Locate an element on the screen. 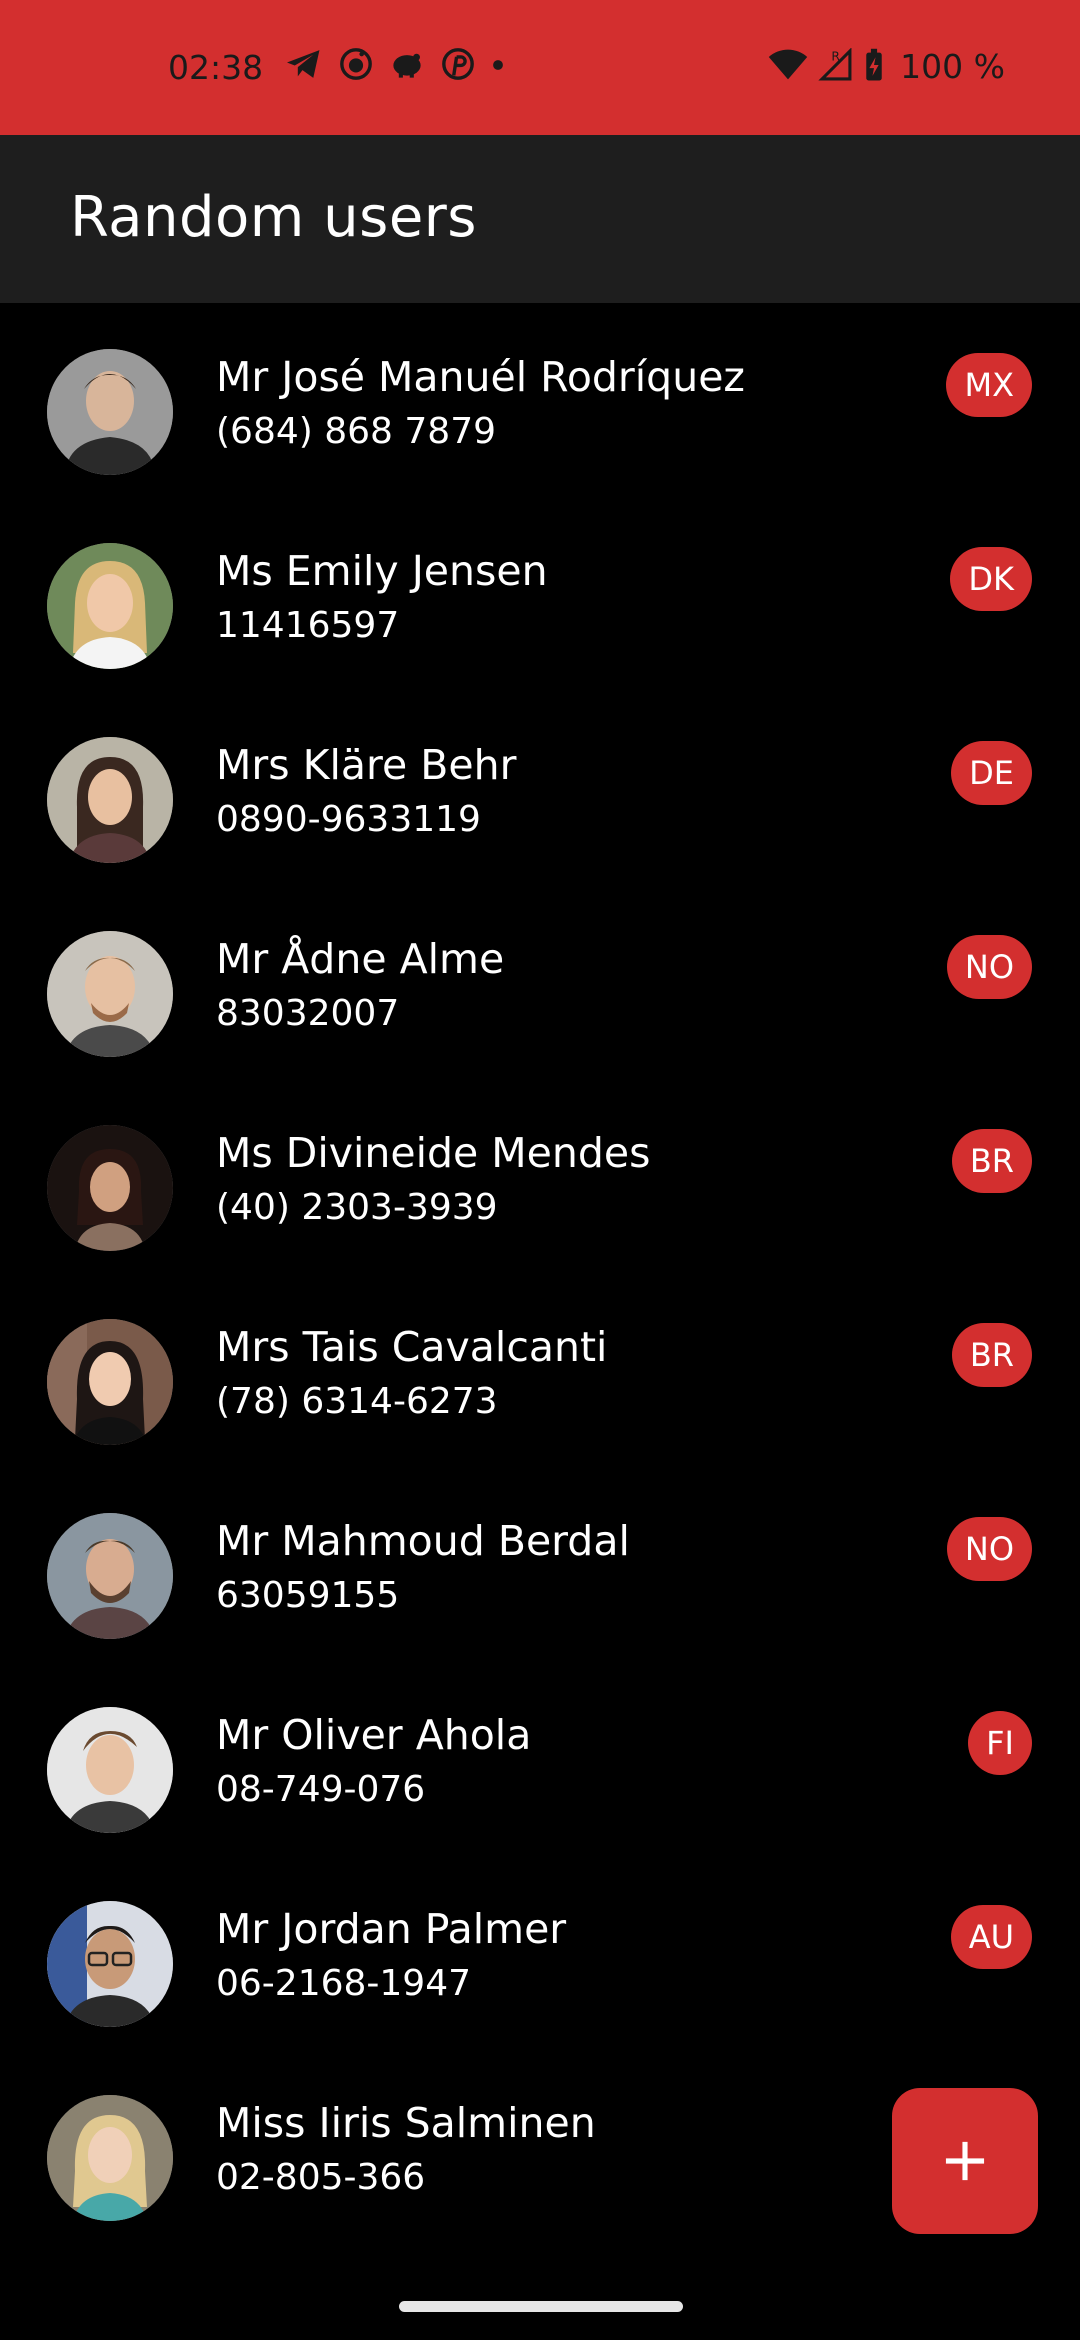 Image resolution: width=1080 pixels, height=2340 pixels. user-phone: (40) 2303-3939 is located at coordinates (357, 1207).